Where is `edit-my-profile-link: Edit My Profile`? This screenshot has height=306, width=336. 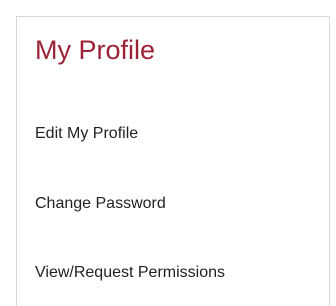 edit-my-profile-link: Edit My Profile is located at coordinates (86, 134).